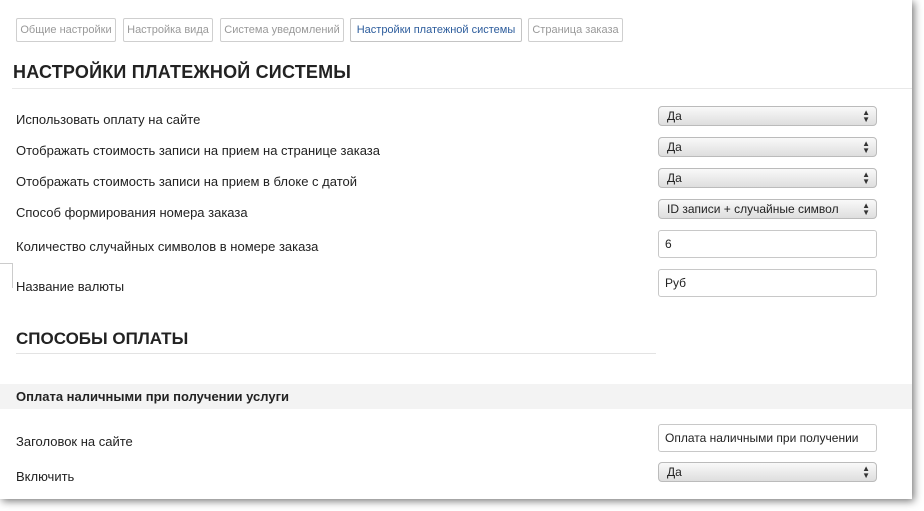 Image resolution: width=924 pixels, height=511 pixels. I want to click on use-payment-select: Да ▲ ▼, so click(767, 116).